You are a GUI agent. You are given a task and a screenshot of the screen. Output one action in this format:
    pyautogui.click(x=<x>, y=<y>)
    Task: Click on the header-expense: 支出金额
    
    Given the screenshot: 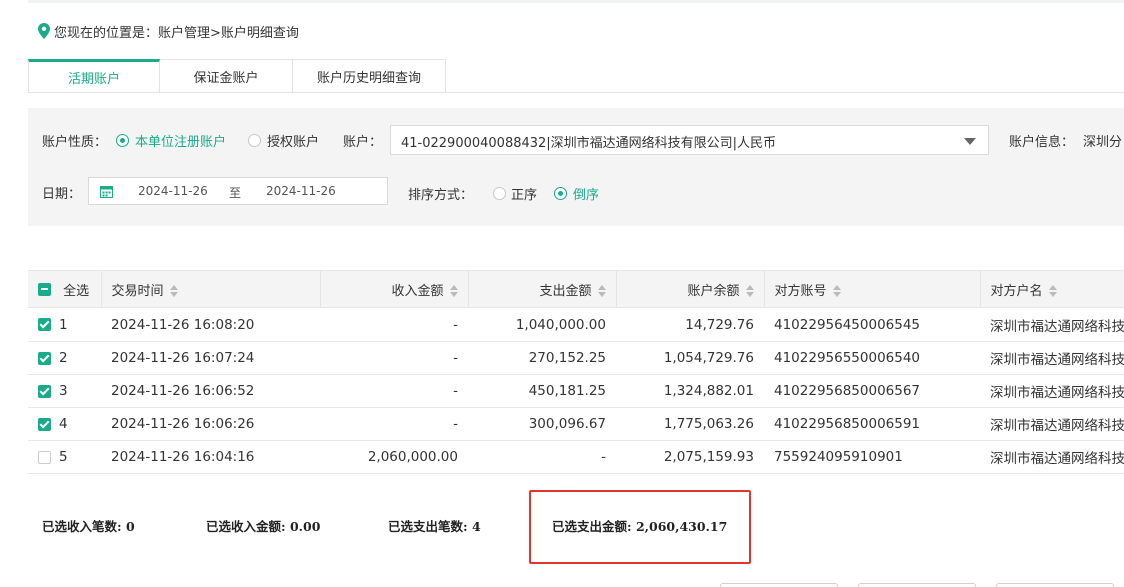 What is the action you would take?
    pyautogui.click(x=542, y=289)
    